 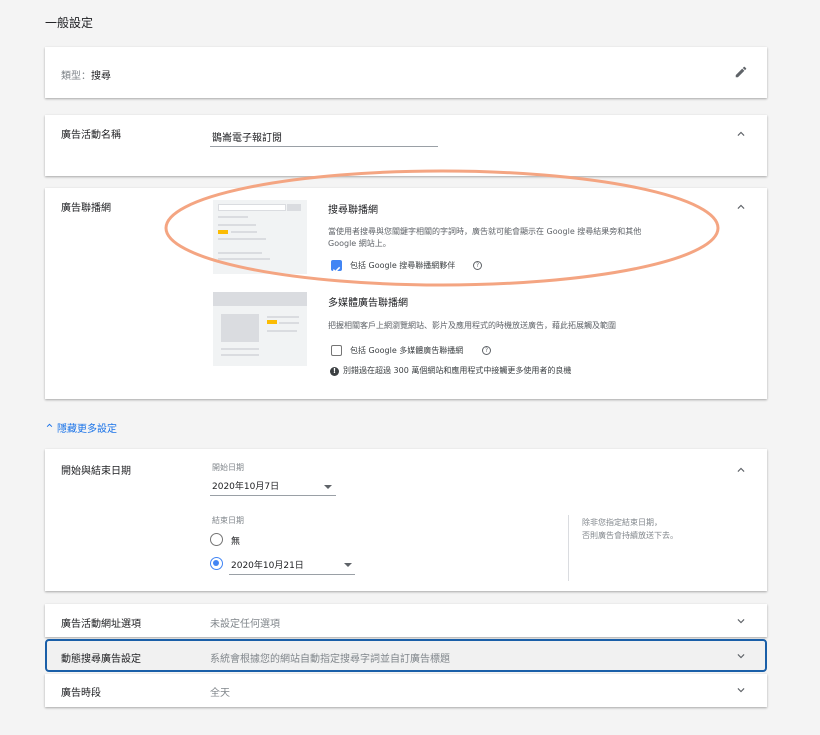 What do you see at coordinates (442, 228) in the screenshot?
I see `highlight-ellipse` at bounding box center [442, 228].